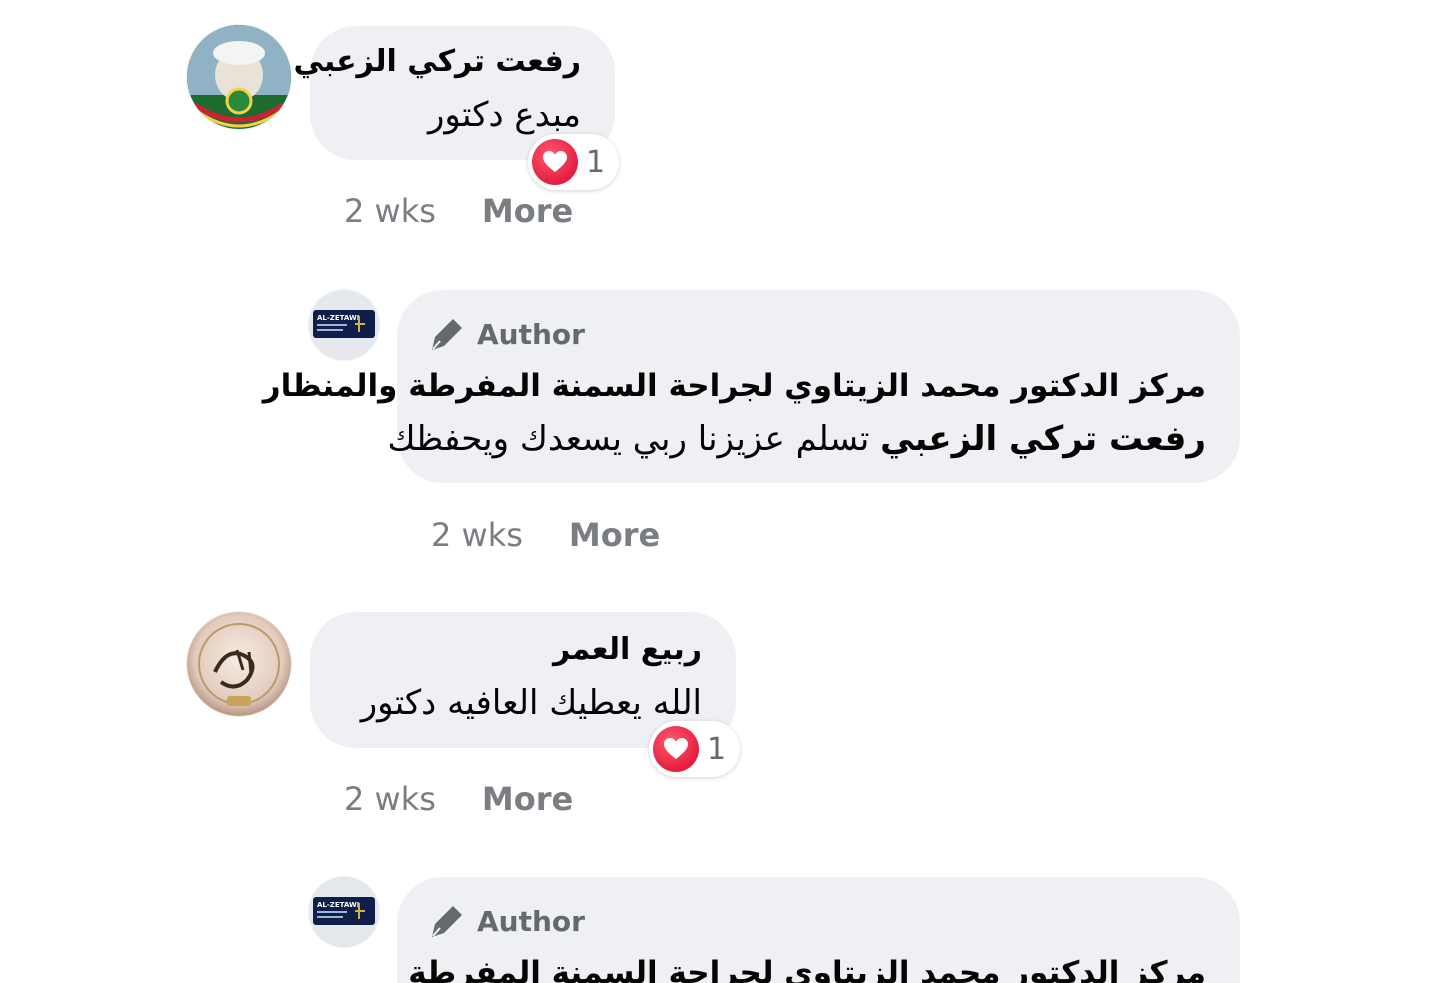 The image size is (1440, 983). Describe the element at coordinates (504, 115) in the screenshot. I see `comment-text: مبدع دكتور` at that location.